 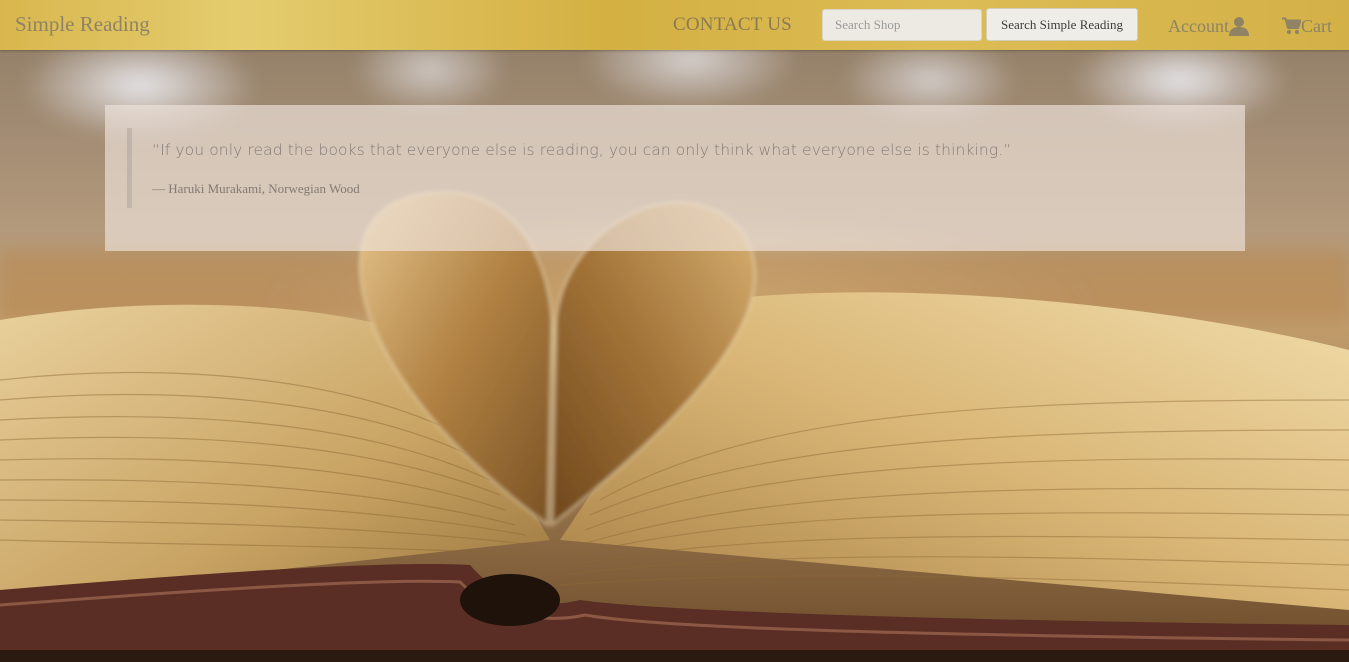 I want to click on cart-link: Cart, so click(x=1307, y=26).